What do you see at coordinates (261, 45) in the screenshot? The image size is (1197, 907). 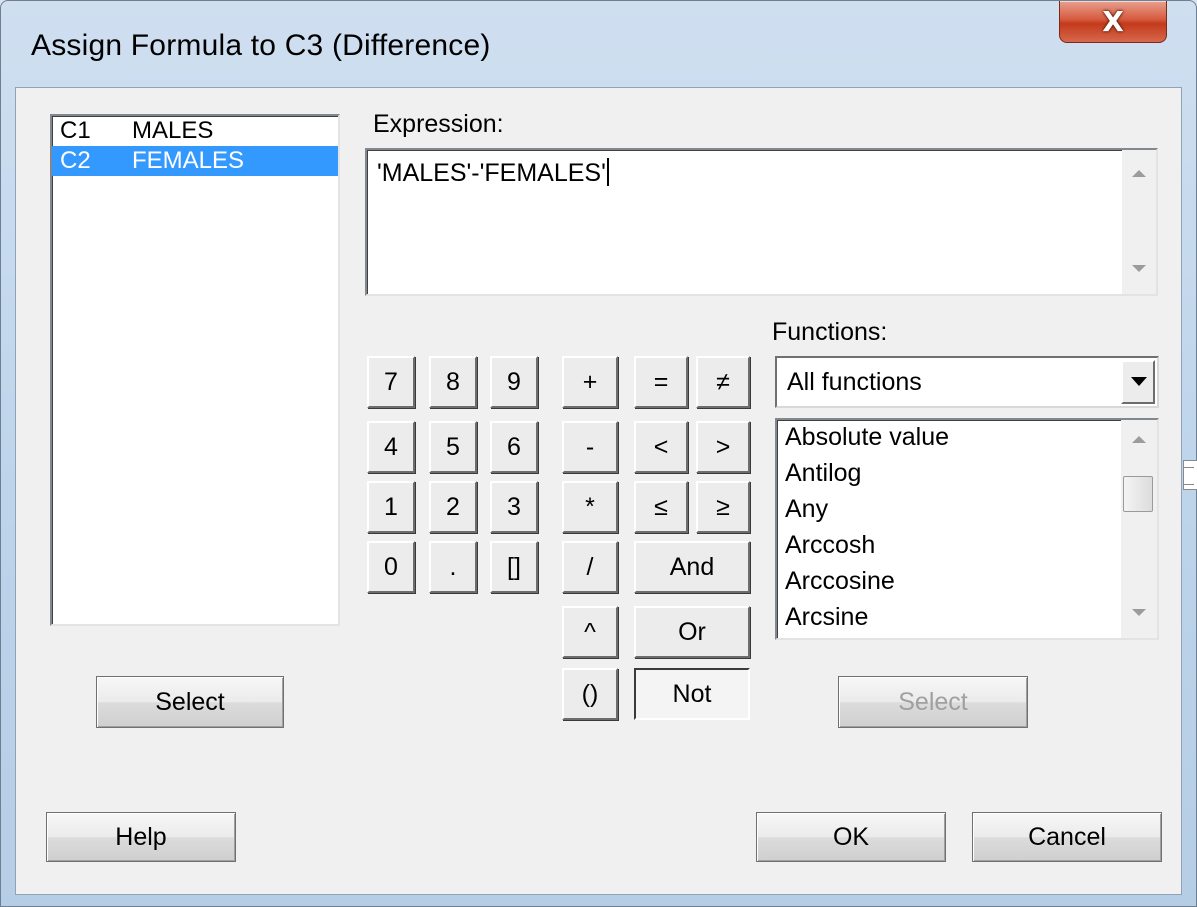 I see `window-title: Assign Formula to C3 (Difference)` at bounding box center [261, 45].